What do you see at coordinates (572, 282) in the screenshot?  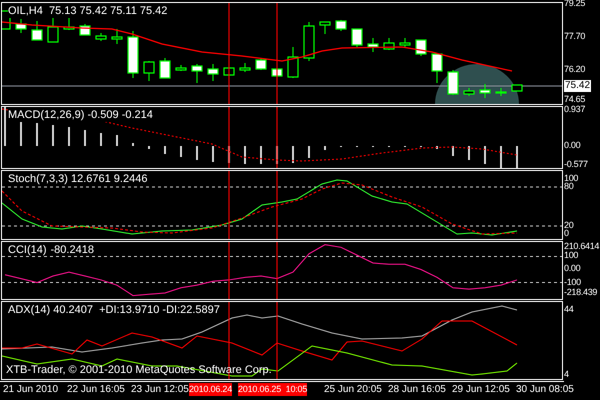 I see `axis-label: -100` at bounding box center [572, 282].